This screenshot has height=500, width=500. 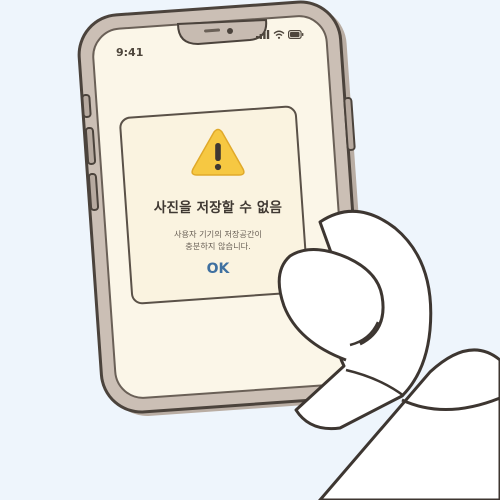 I want to click on battery-icon, so click(x=296, y=34).